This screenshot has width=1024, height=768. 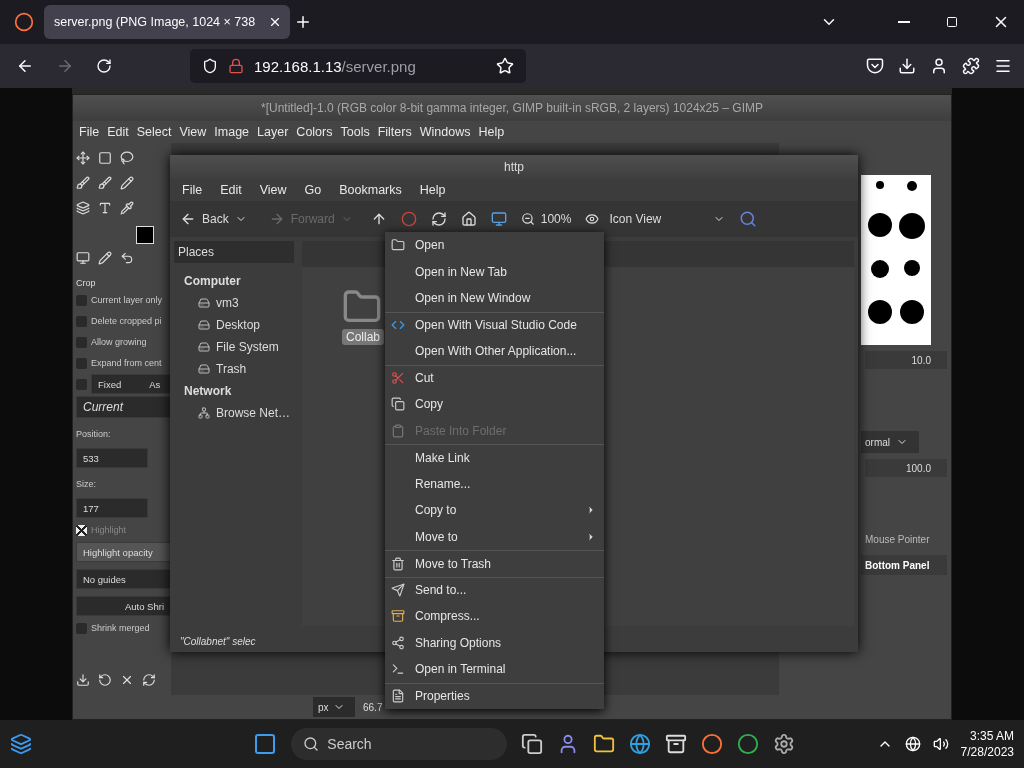 What do you see at coordinates (234, 369) in the screenshot?
I see `sidebar-item: Trash` at bounding box center [234, 369].